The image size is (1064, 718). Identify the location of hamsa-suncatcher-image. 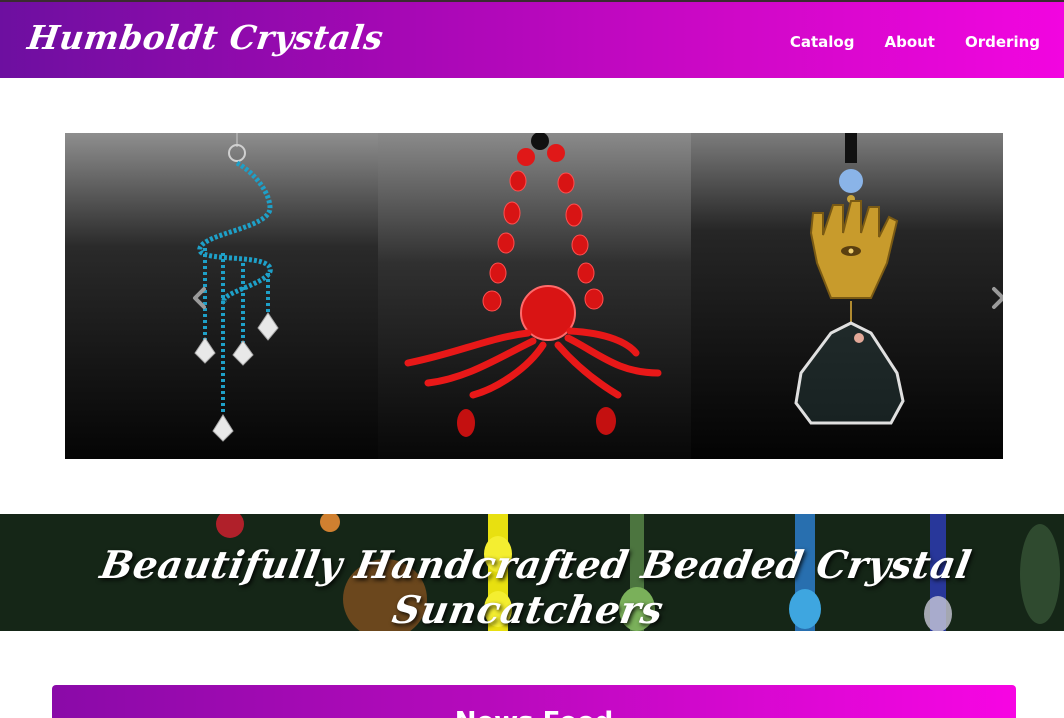
(847, 296).